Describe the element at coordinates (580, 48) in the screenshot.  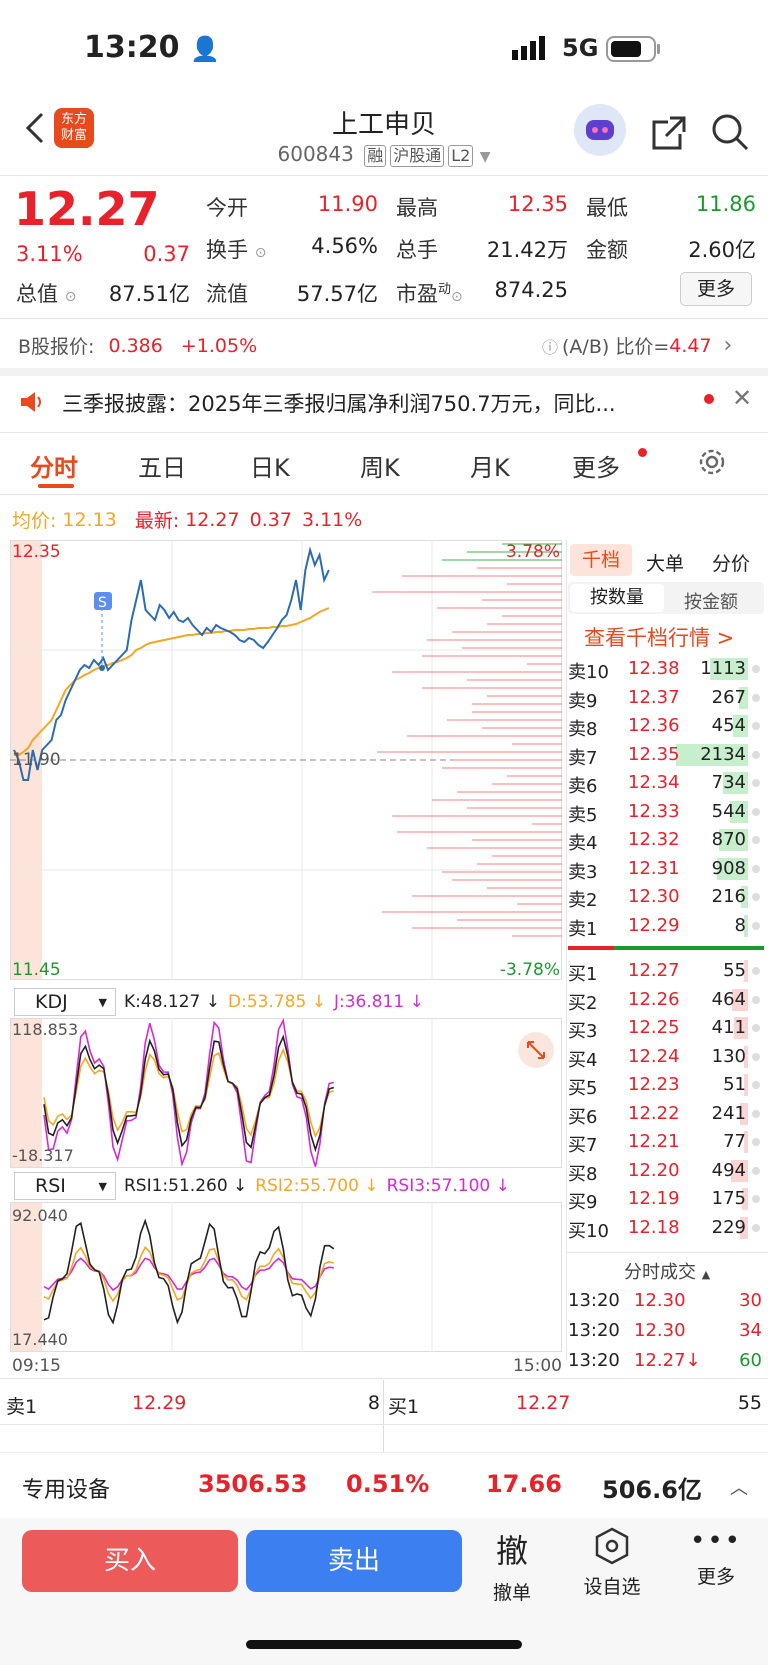
I see `network-label: 5G` at that location.